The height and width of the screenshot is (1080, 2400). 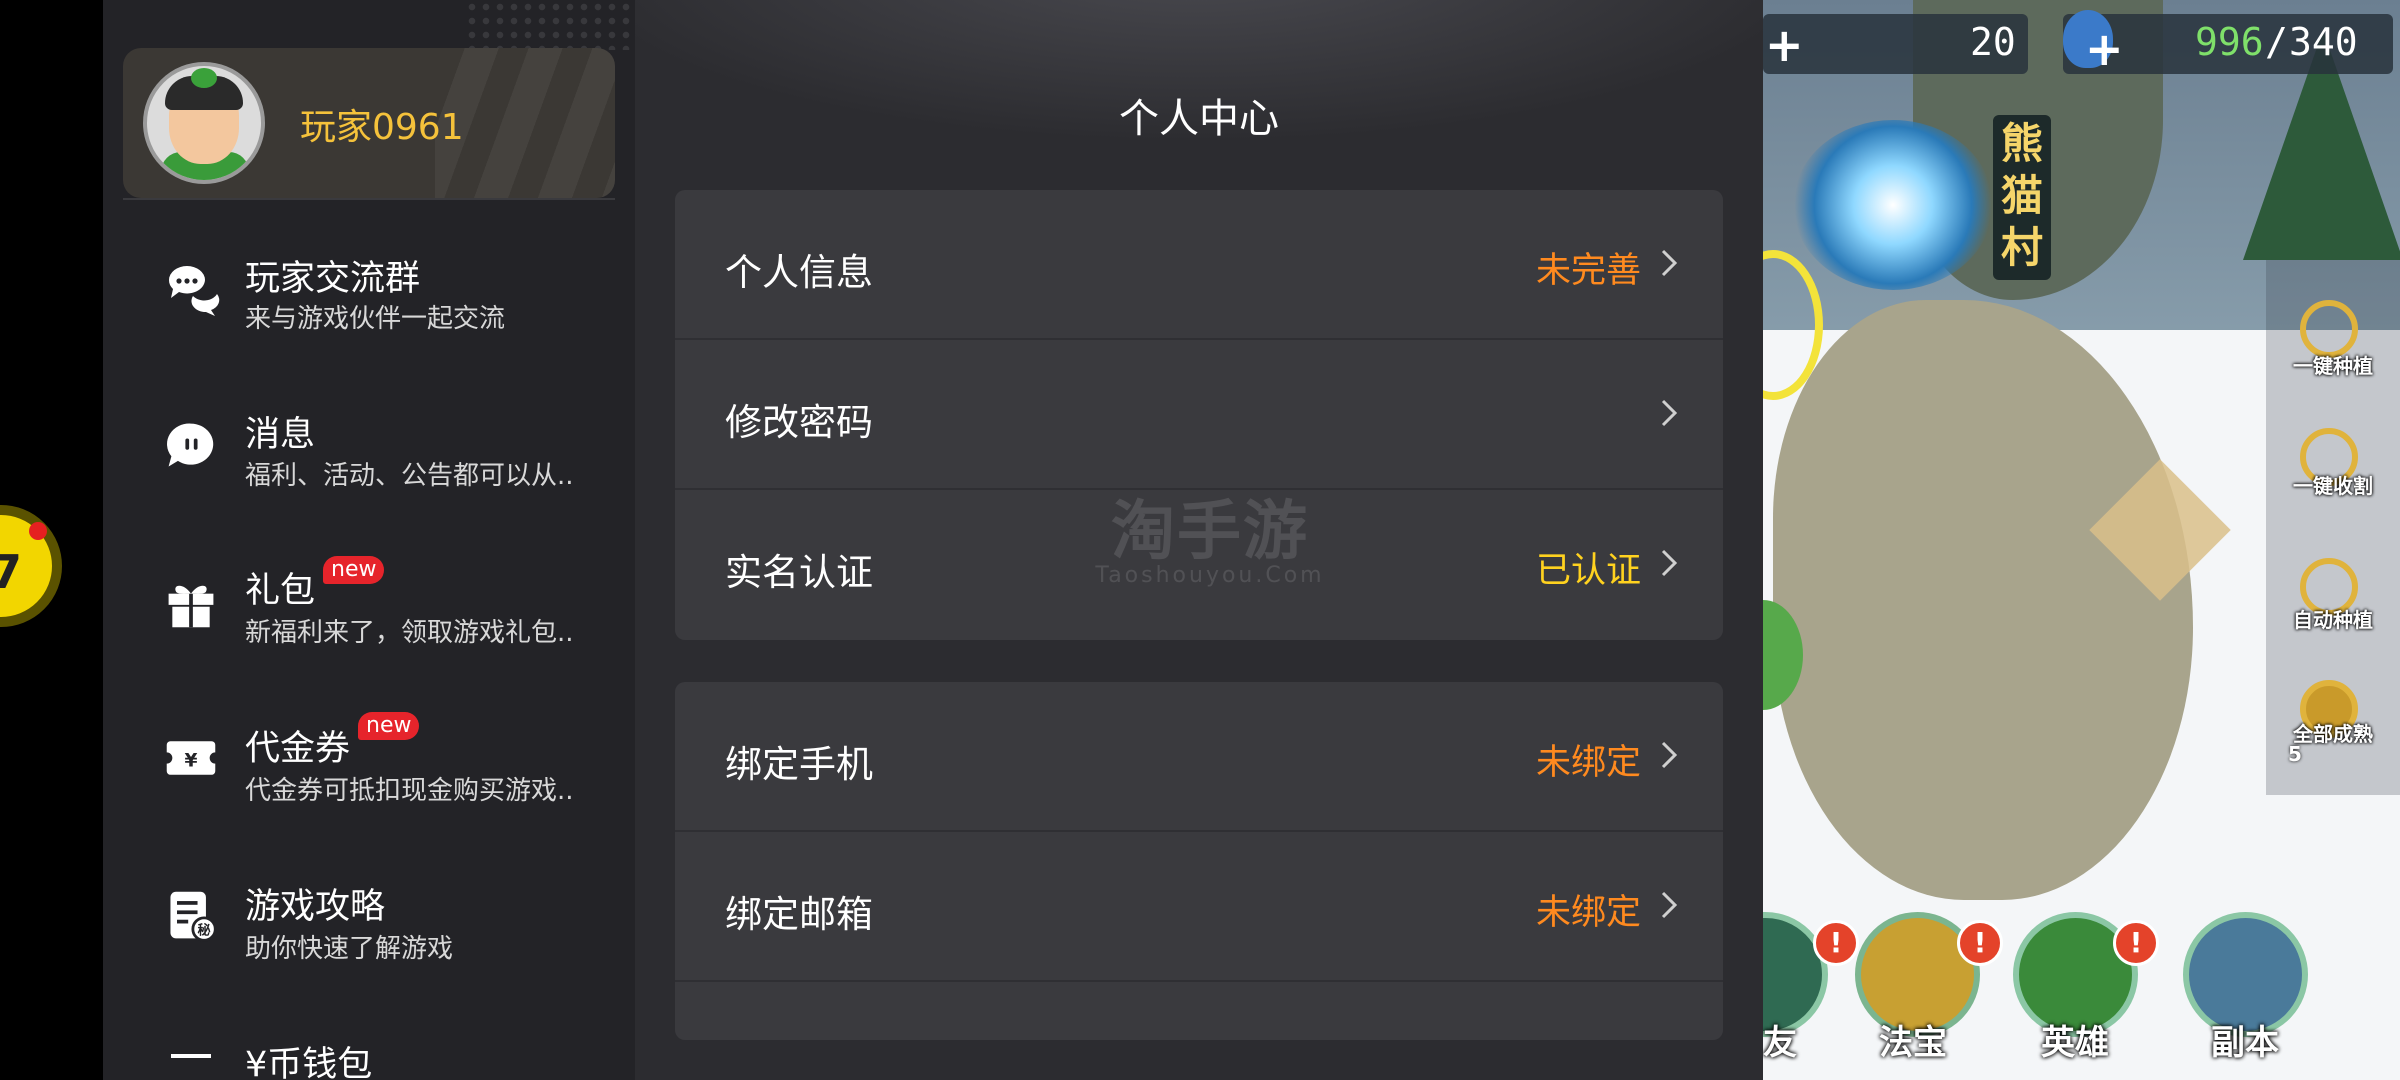 What do you see at coordinates (190, 445) in the screenshot?
I see `message-icon` at bounding box center [190, 445].